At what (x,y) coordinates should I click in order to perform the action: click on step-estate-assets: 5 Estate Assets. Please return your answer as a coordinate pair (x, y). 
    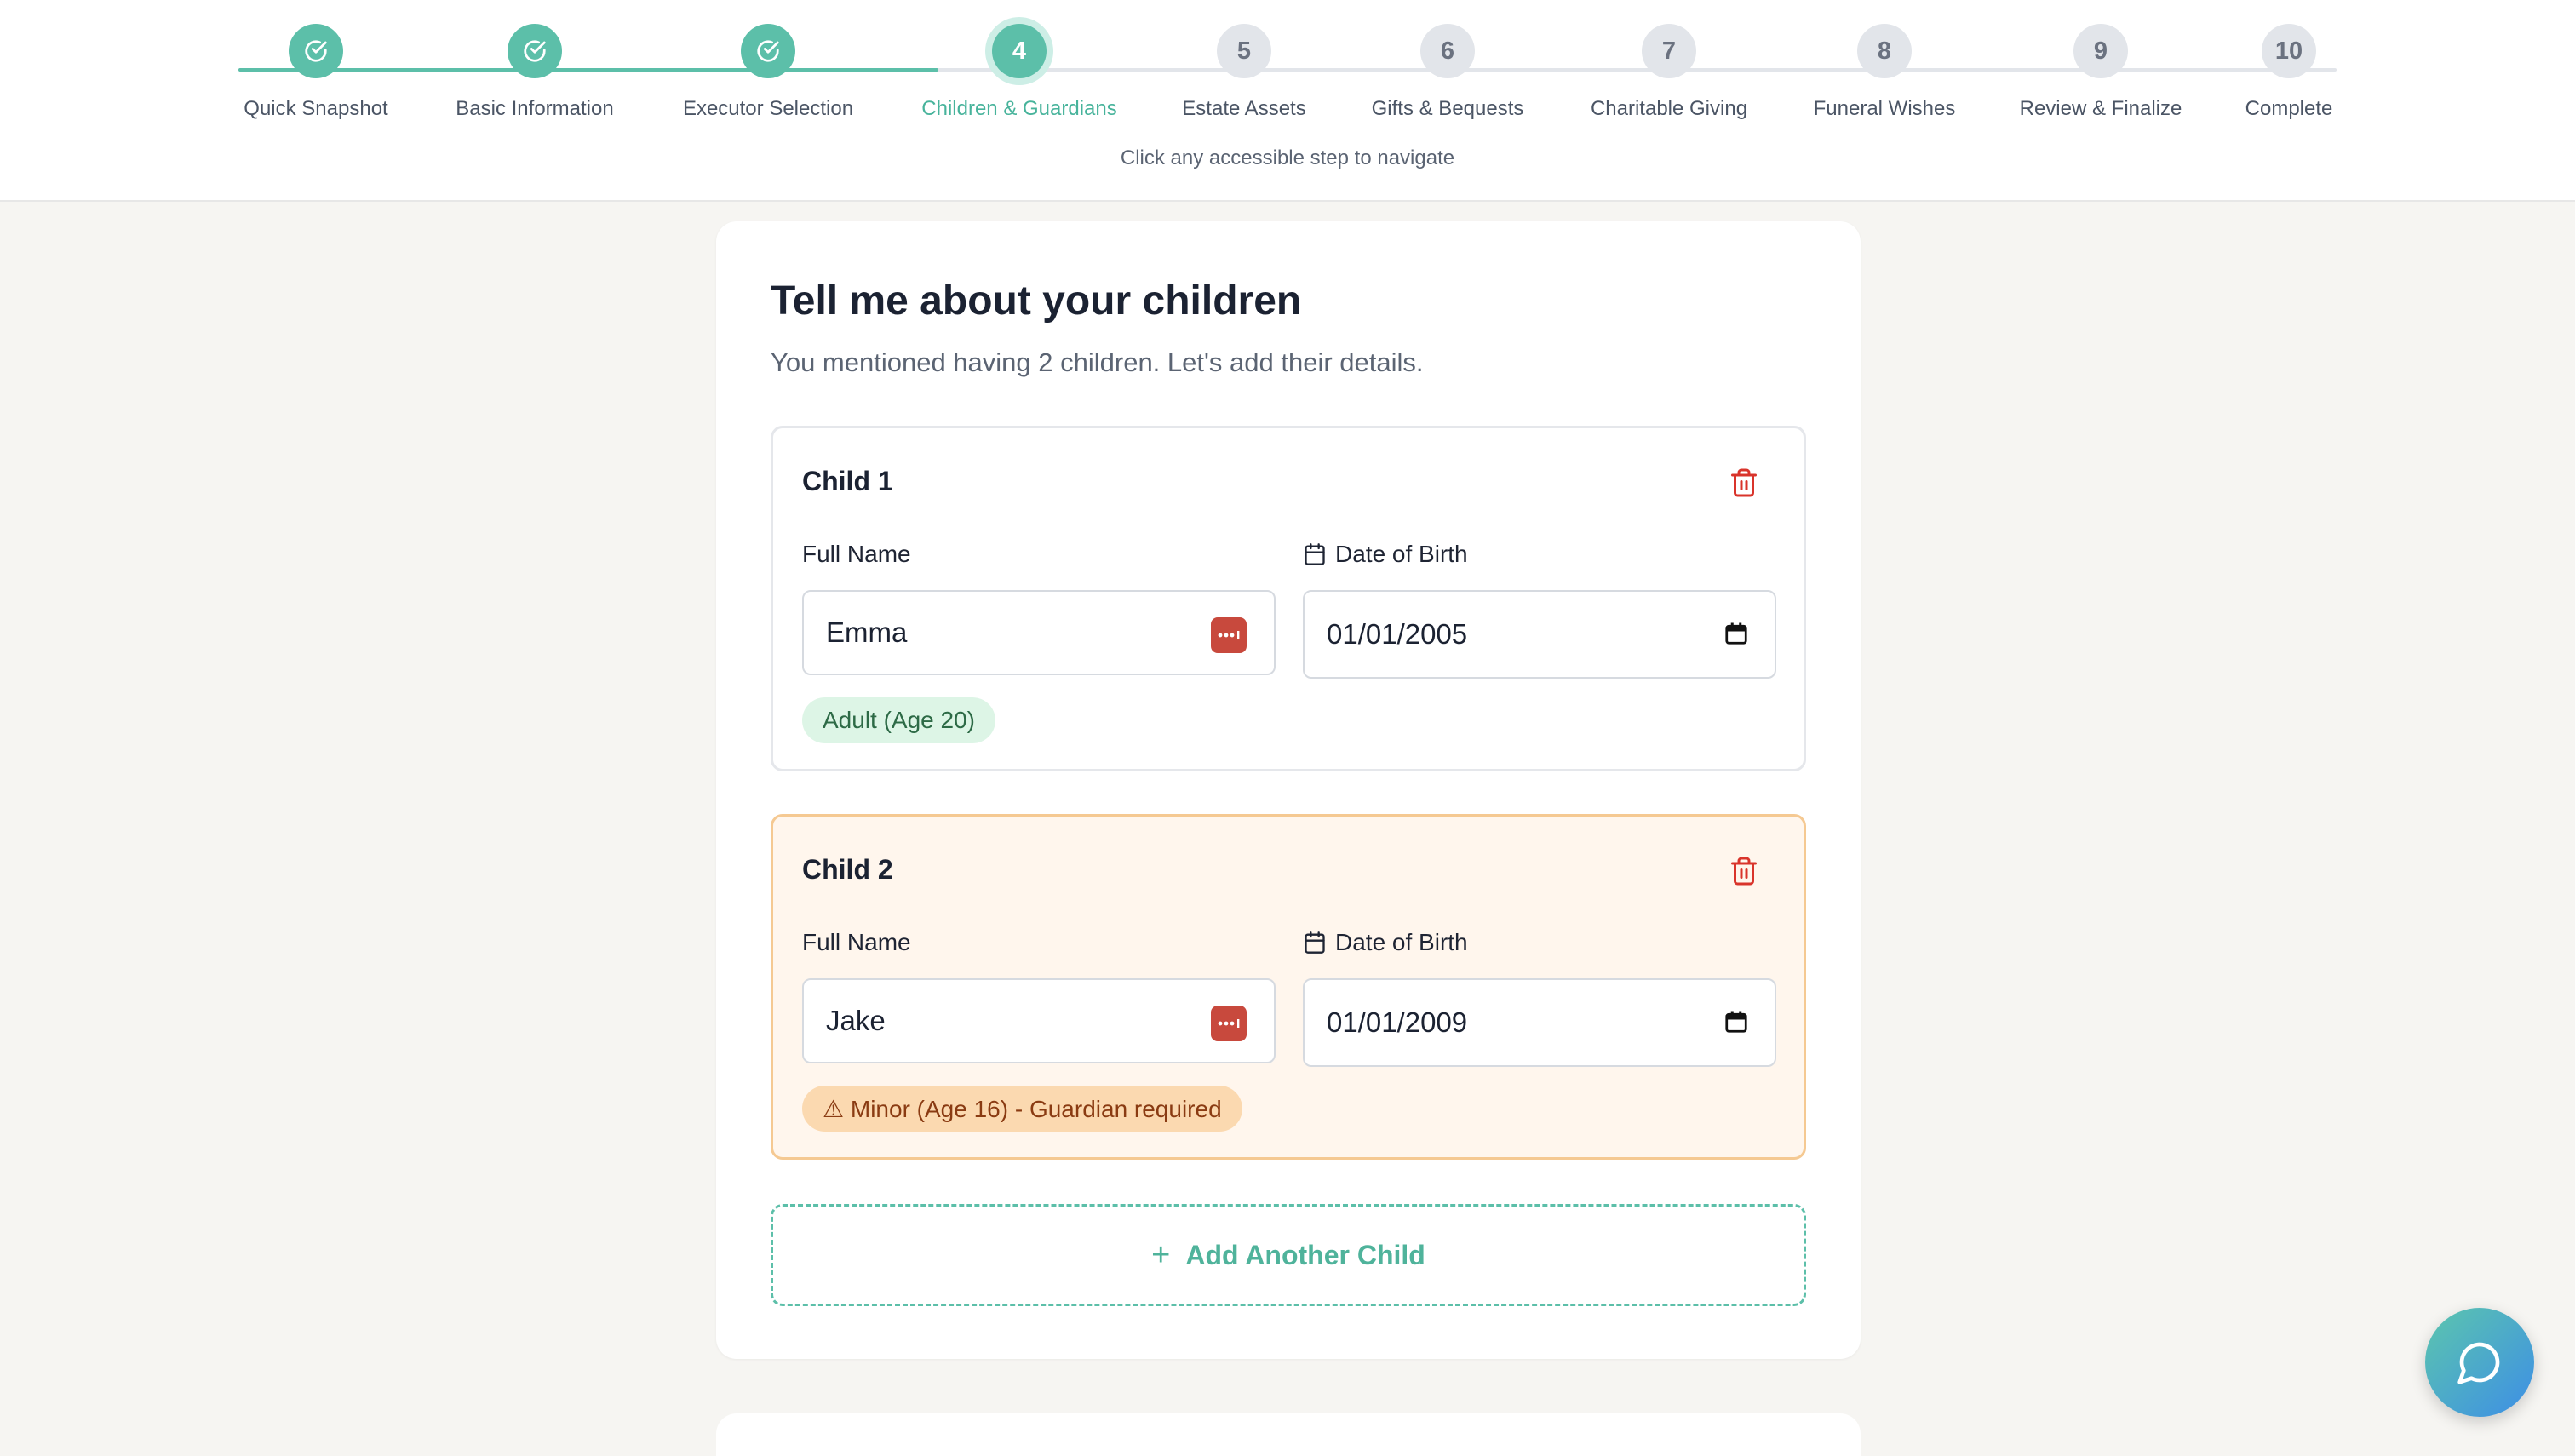
    Looking at the image, I should click on (1244, 72).